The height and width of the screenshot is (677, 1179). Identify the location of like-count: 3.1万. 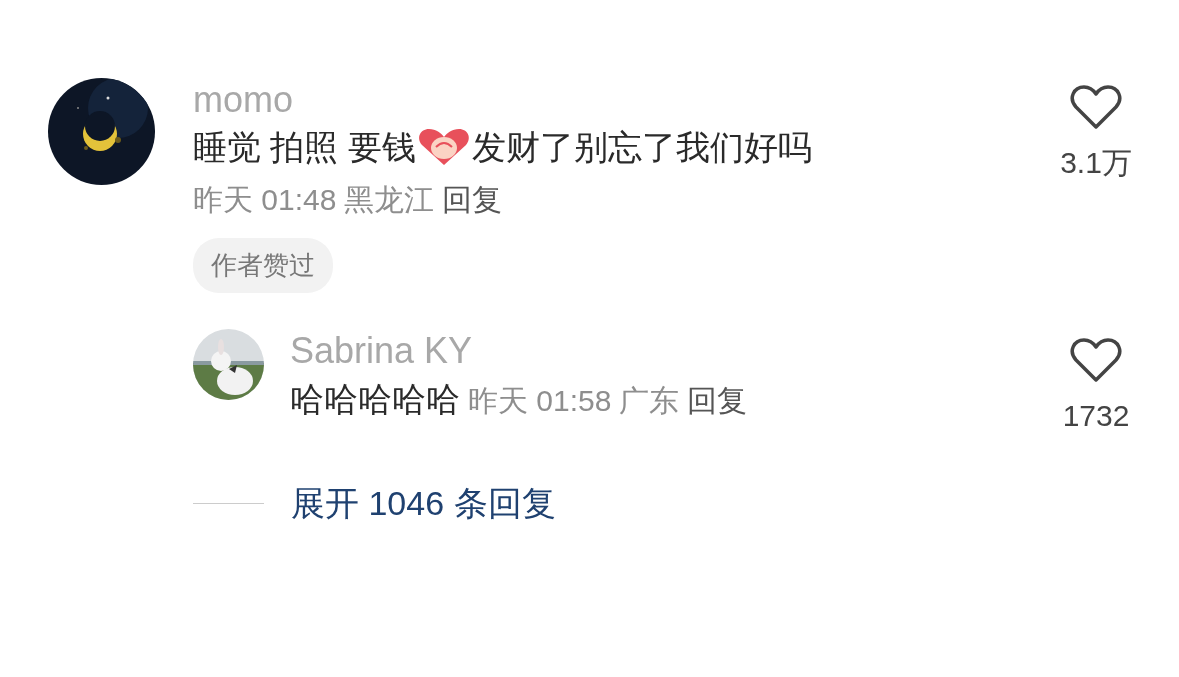
(1096, 163).